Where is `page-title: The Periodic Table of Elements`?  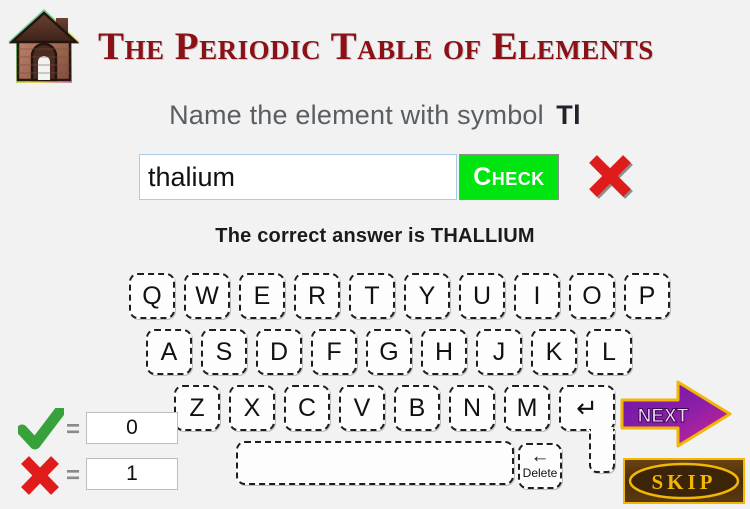
page-title: The Periodic Table of Elements is located at coordinates (376, 46).